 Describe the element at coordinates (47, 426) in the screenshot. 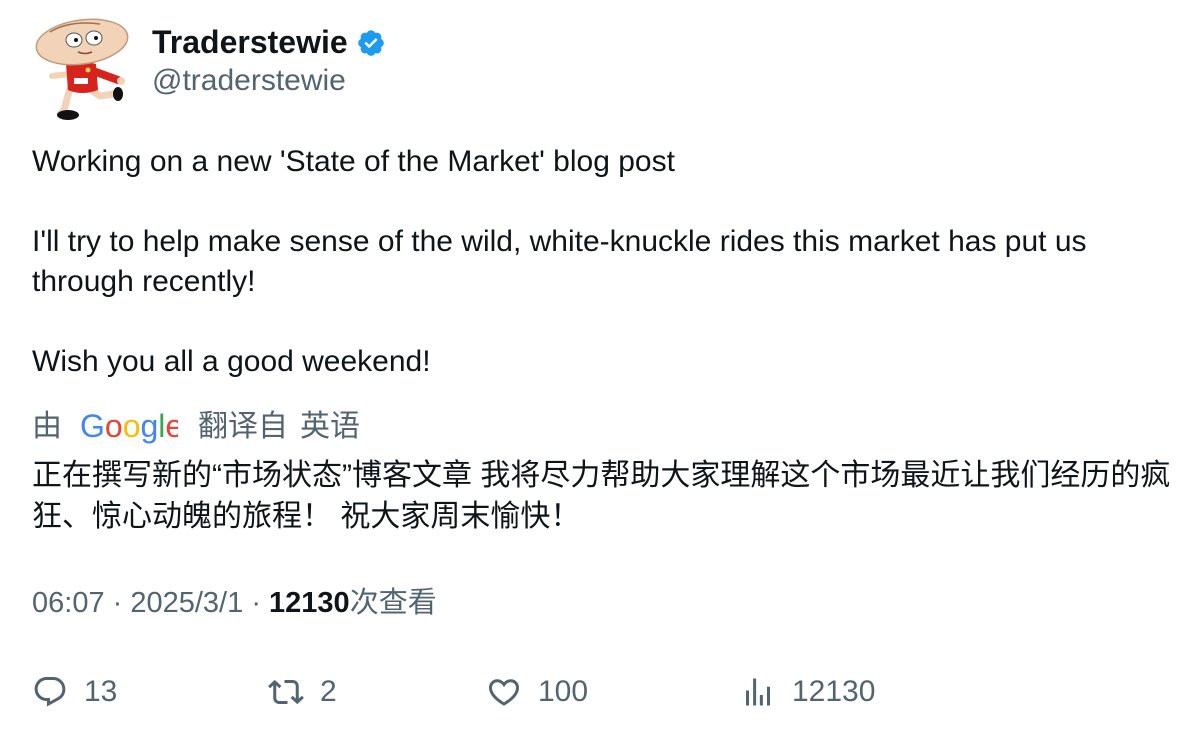

I see `translated-by-label: 由` at that location.